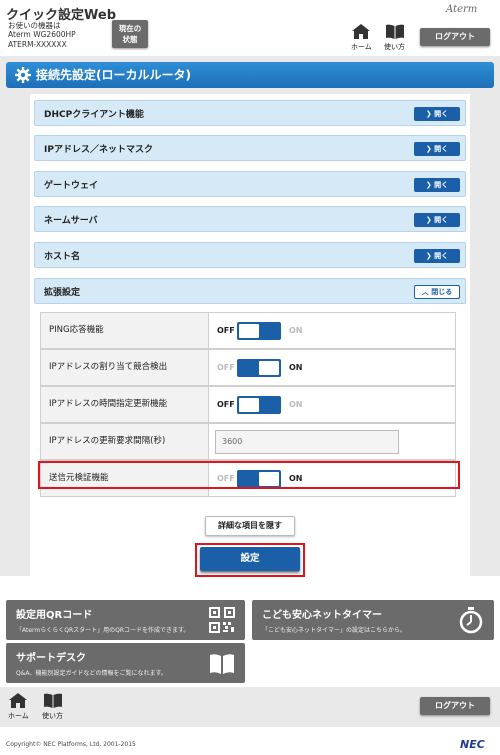  What do you see at coordinates (455, 706) in the screenshot?
I see `footer-logout-button: ログアウト` at bounding box center [455, 706].